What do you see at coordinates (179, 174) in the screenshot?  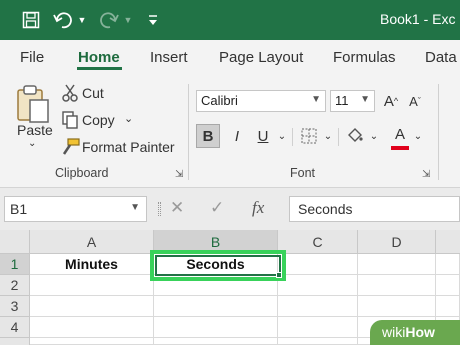 I see `clipboard-launcher-icon: ⇲` at bounding box center [179, 174].